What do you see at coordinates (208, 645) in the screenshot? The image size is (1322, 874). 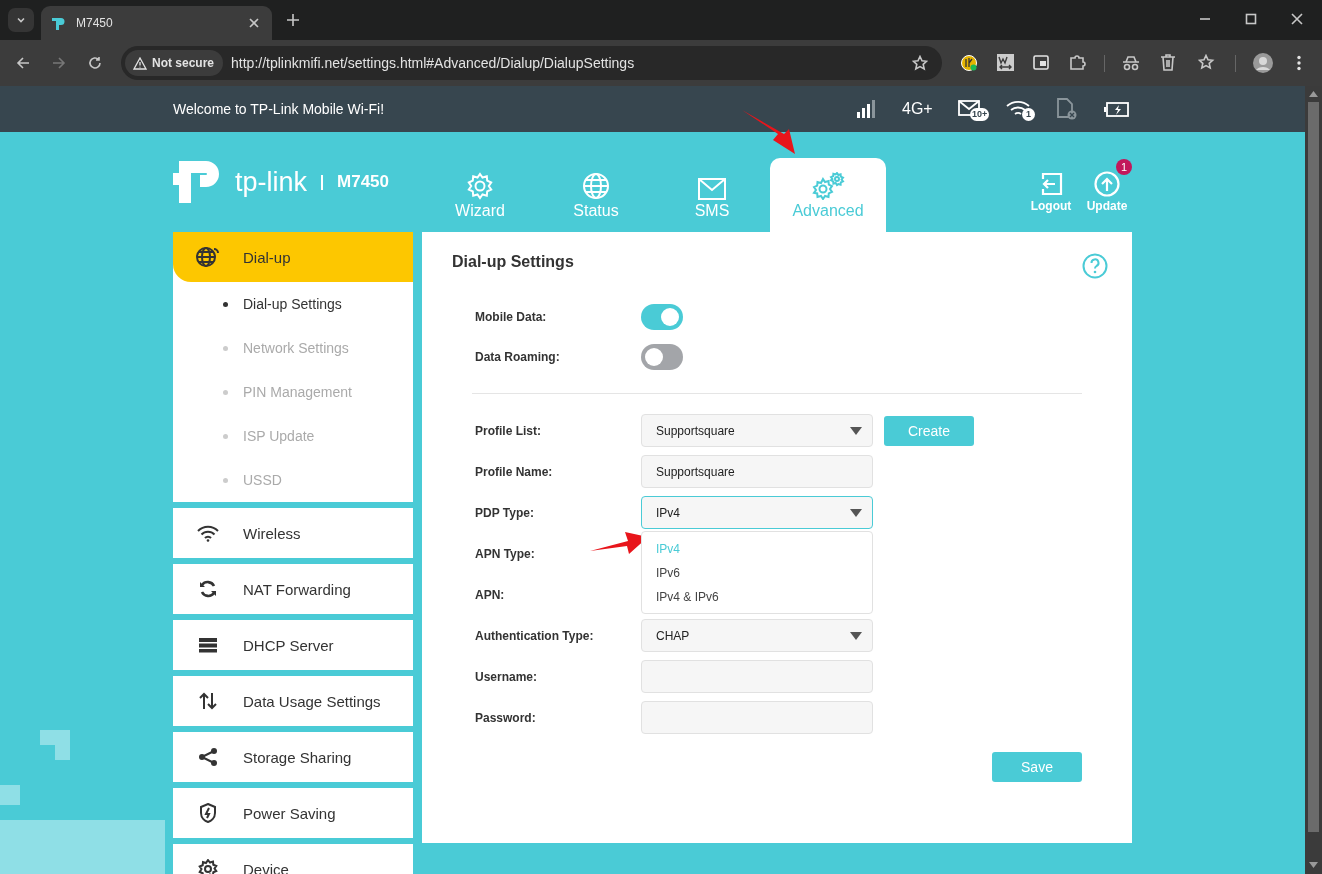 I see `server-icon` at bounding box center [208, 645].